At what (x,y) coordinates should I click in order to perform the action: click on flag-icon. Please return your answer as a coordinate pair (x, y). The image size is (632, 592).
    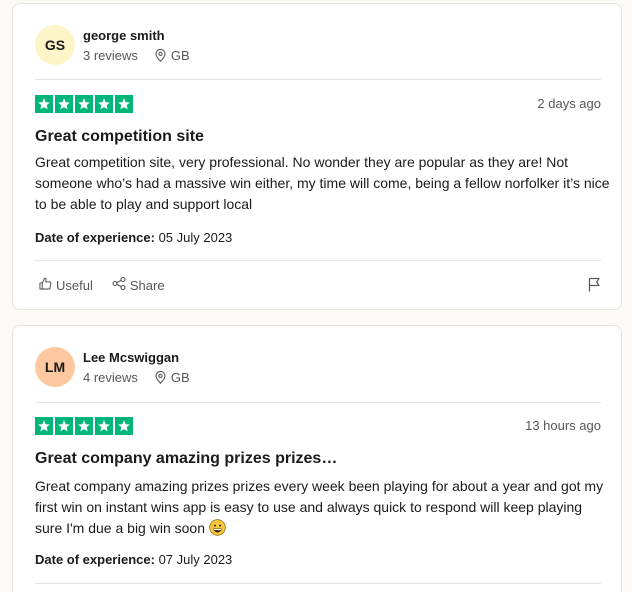
    Looking at the image, I should click on (594, 287).